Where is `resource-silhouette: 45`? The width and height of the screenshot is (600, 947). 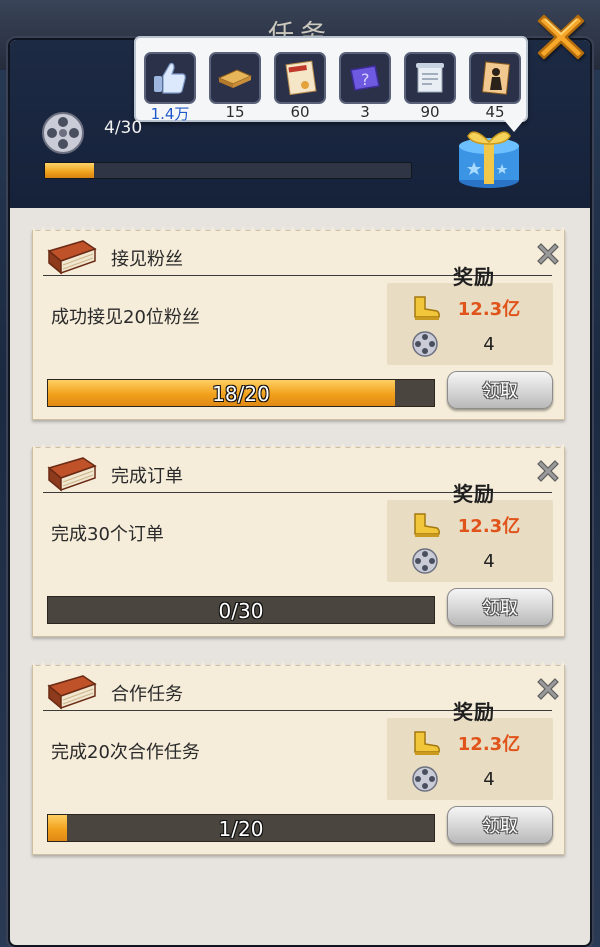
resource-silhouette: 45 is located at coordinates (495, 87).